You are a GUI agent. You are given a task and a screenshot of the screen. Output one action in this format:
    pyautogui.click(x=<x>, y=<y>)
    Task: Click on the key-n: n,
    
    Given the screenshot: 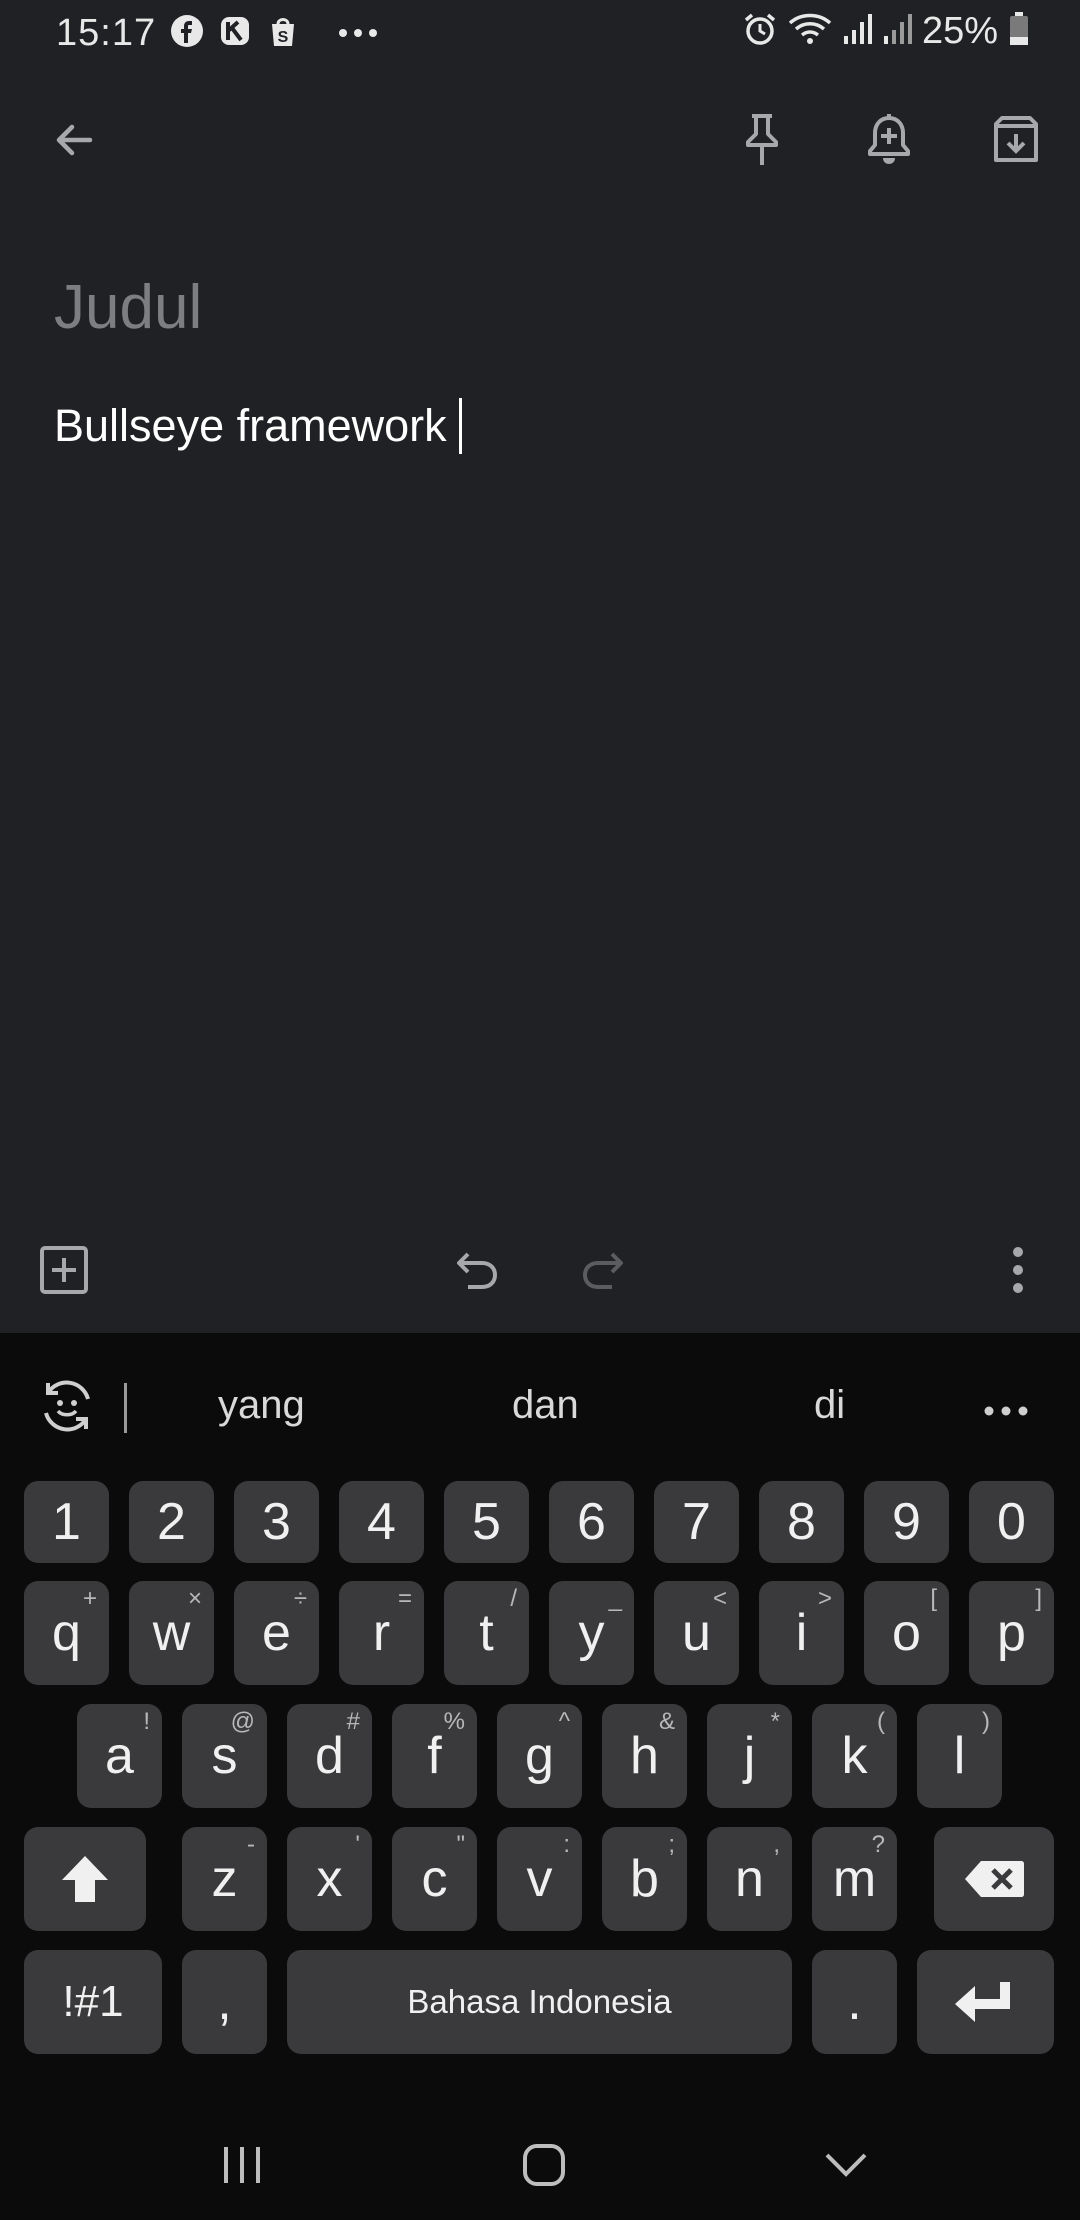 What is the action you would take?
    pyautogui.click(x=749, y=1879)
    